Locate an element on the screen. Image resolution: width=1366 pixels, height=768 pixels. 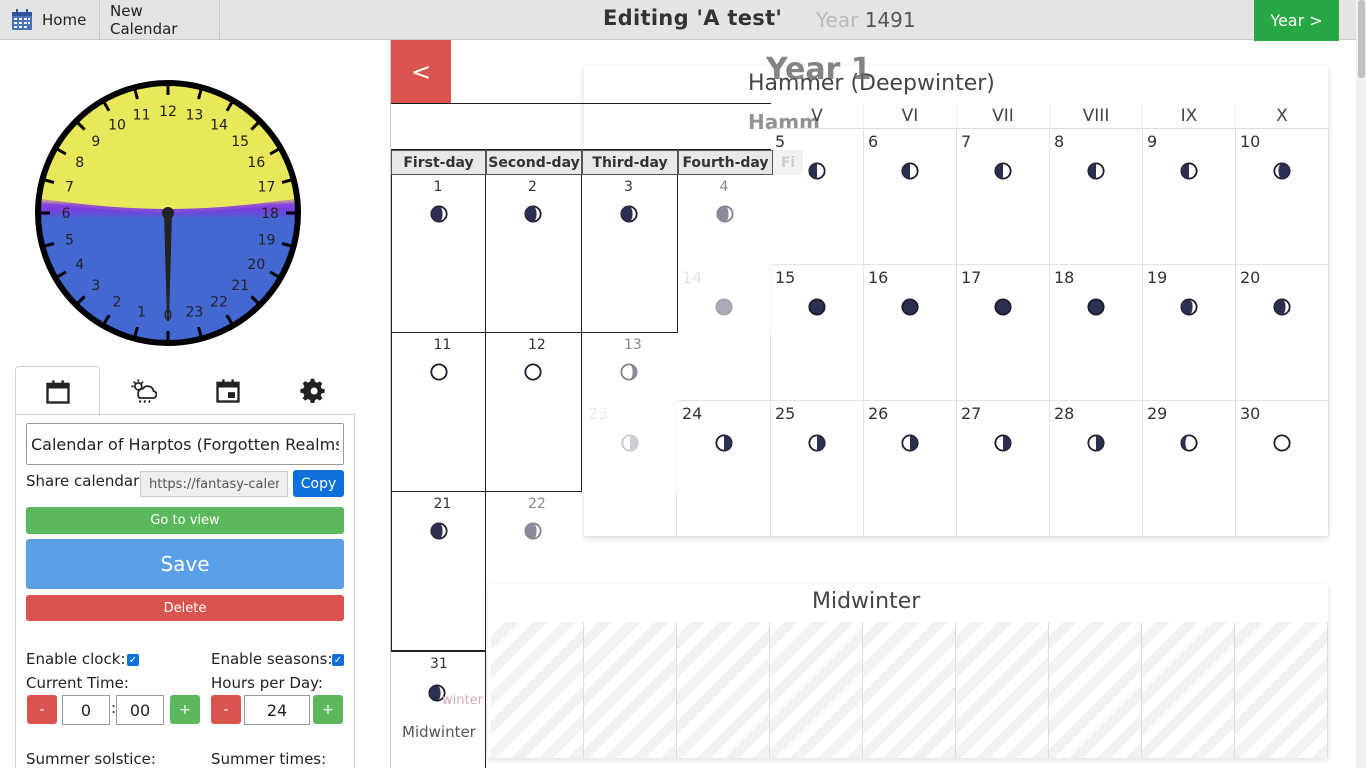
day-number: 8 is located at coordinates (1059, 141).